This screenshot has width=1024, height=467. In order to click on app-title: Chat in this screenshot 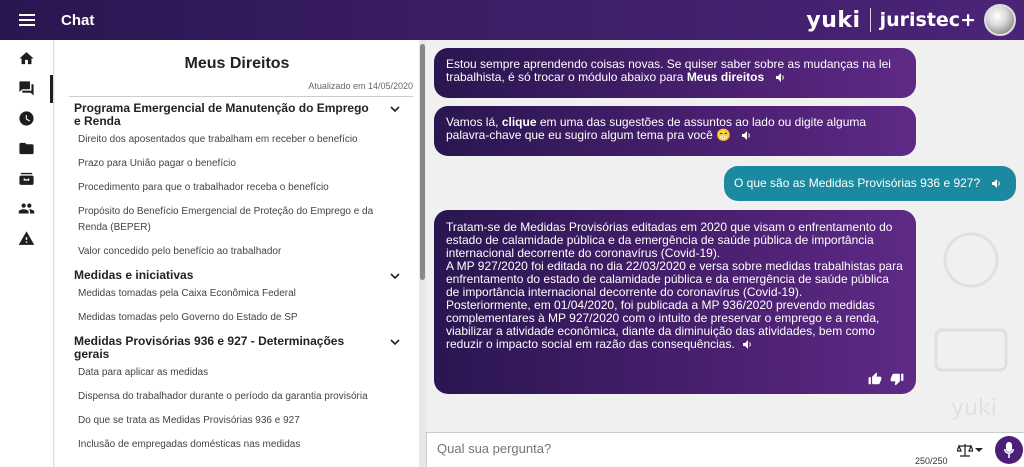, I will do `click(78, 20)`.